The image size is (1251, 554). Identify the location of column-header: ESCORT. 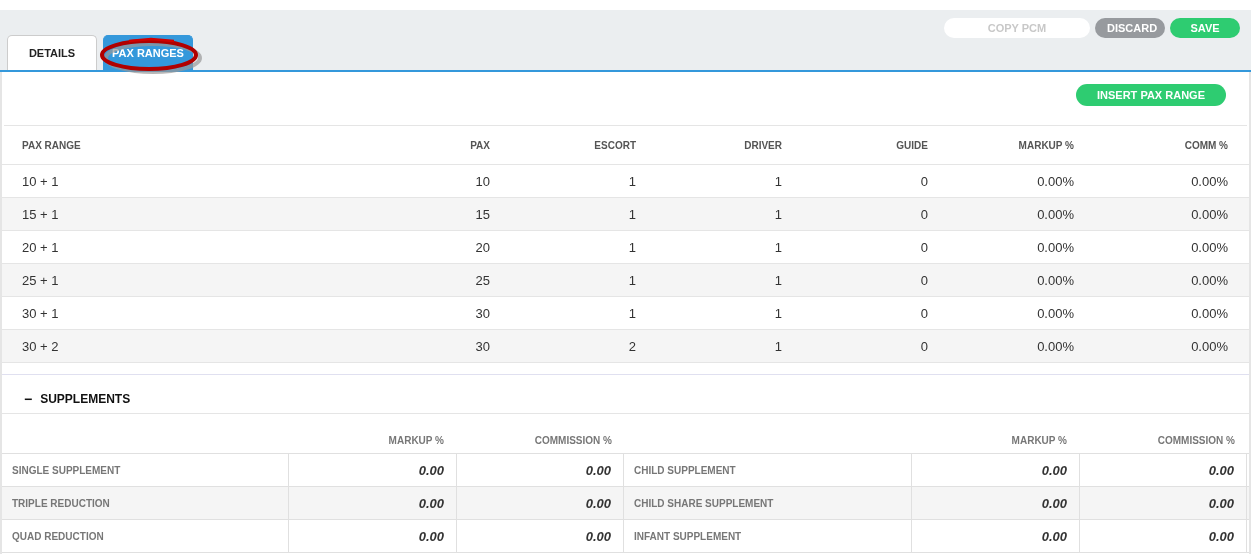
(614, 145).